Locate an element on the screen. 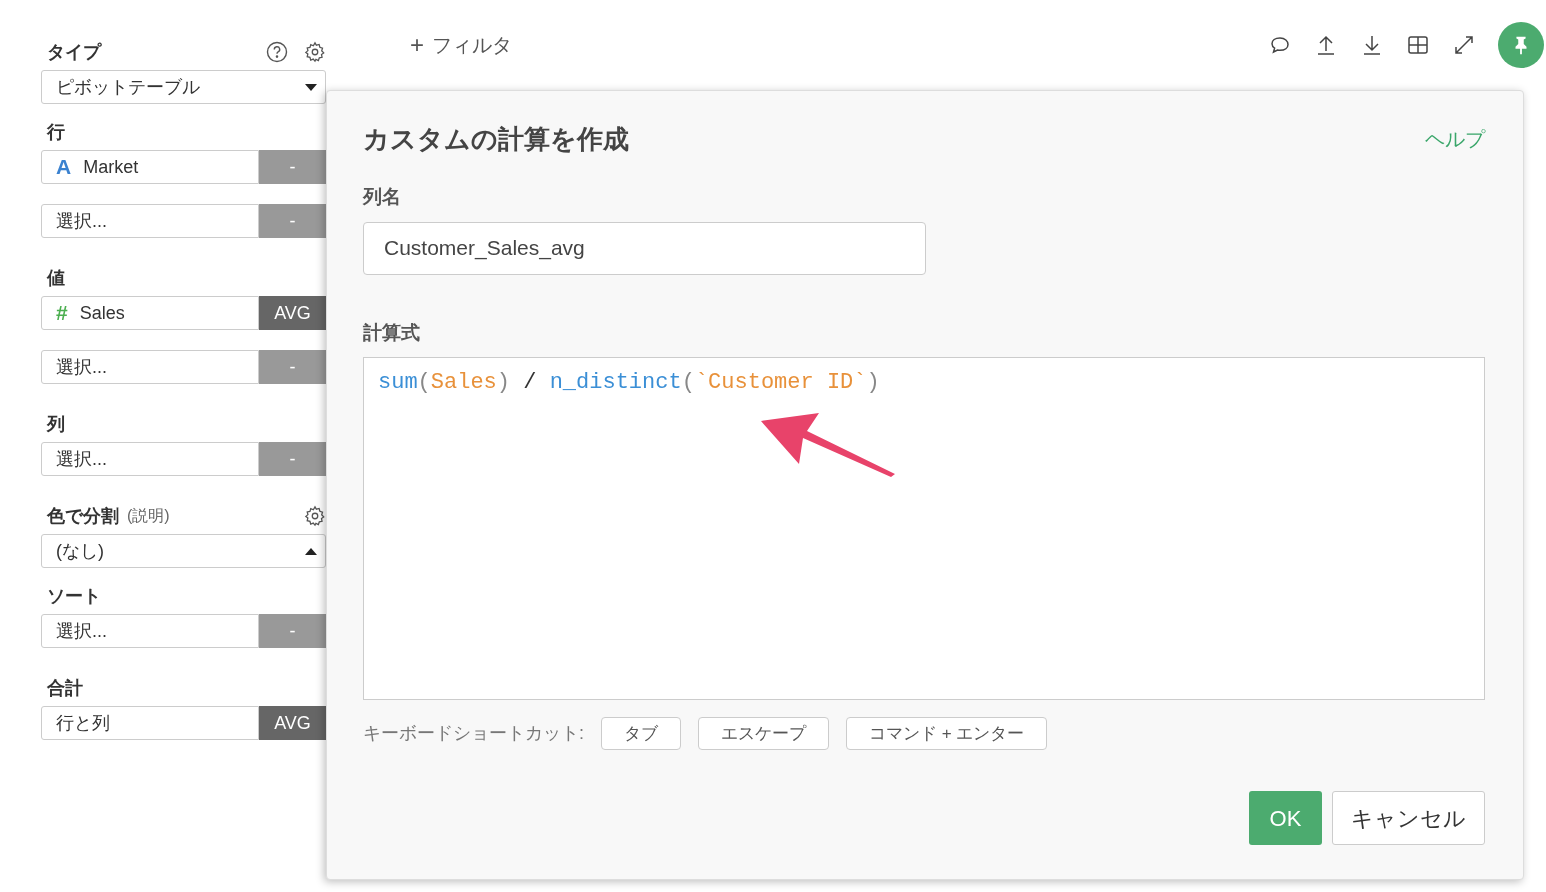 This screenshot has height=892, width=1546. code-token: `Customer ID` is located at coordinates (780, 382).